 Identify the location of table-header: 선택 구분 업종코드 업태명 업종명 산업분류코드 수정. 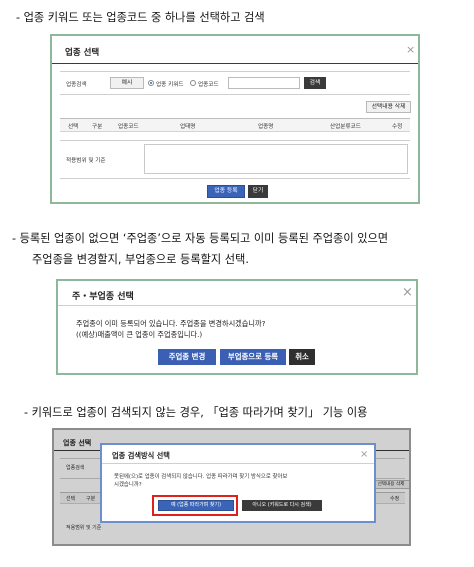
(235, 125).